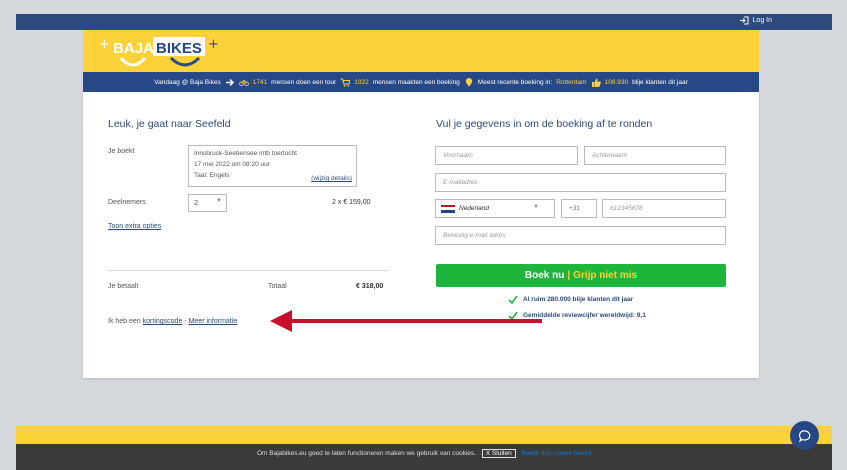  I want to click on trust-text-customers: Al ruim 280.000 blije klanten dit jaar, so click(578, 299).